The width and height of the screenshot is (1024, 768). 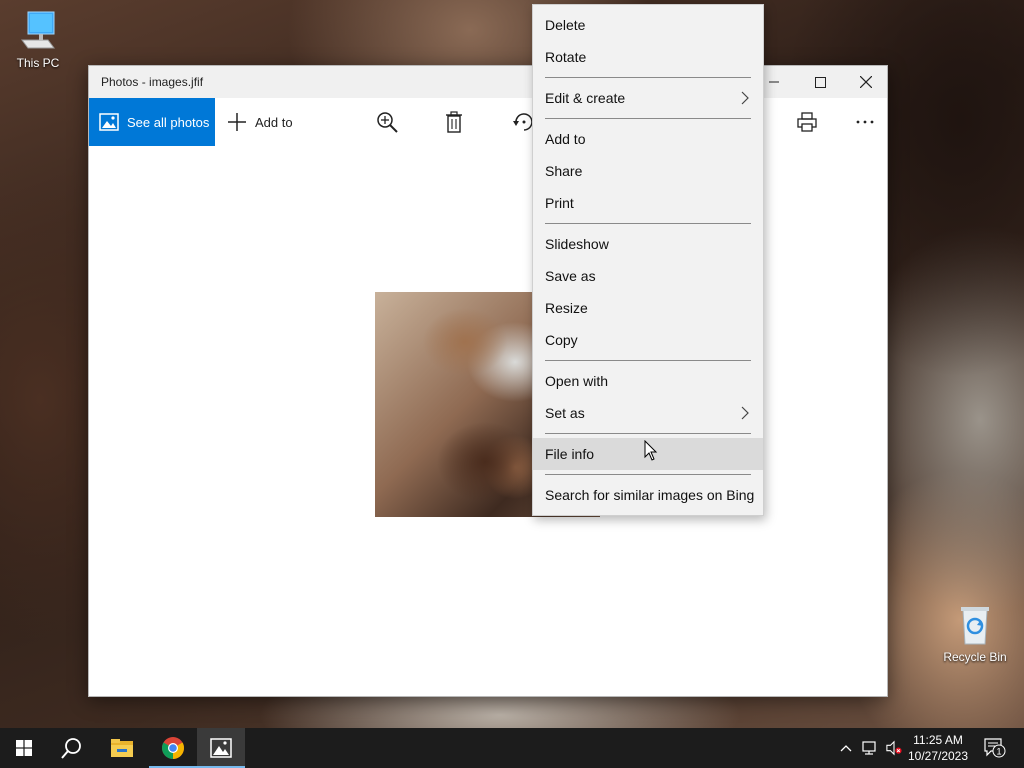 I want to click on desktop-icon-this-pc: This PC, so click(x=38, y=40).